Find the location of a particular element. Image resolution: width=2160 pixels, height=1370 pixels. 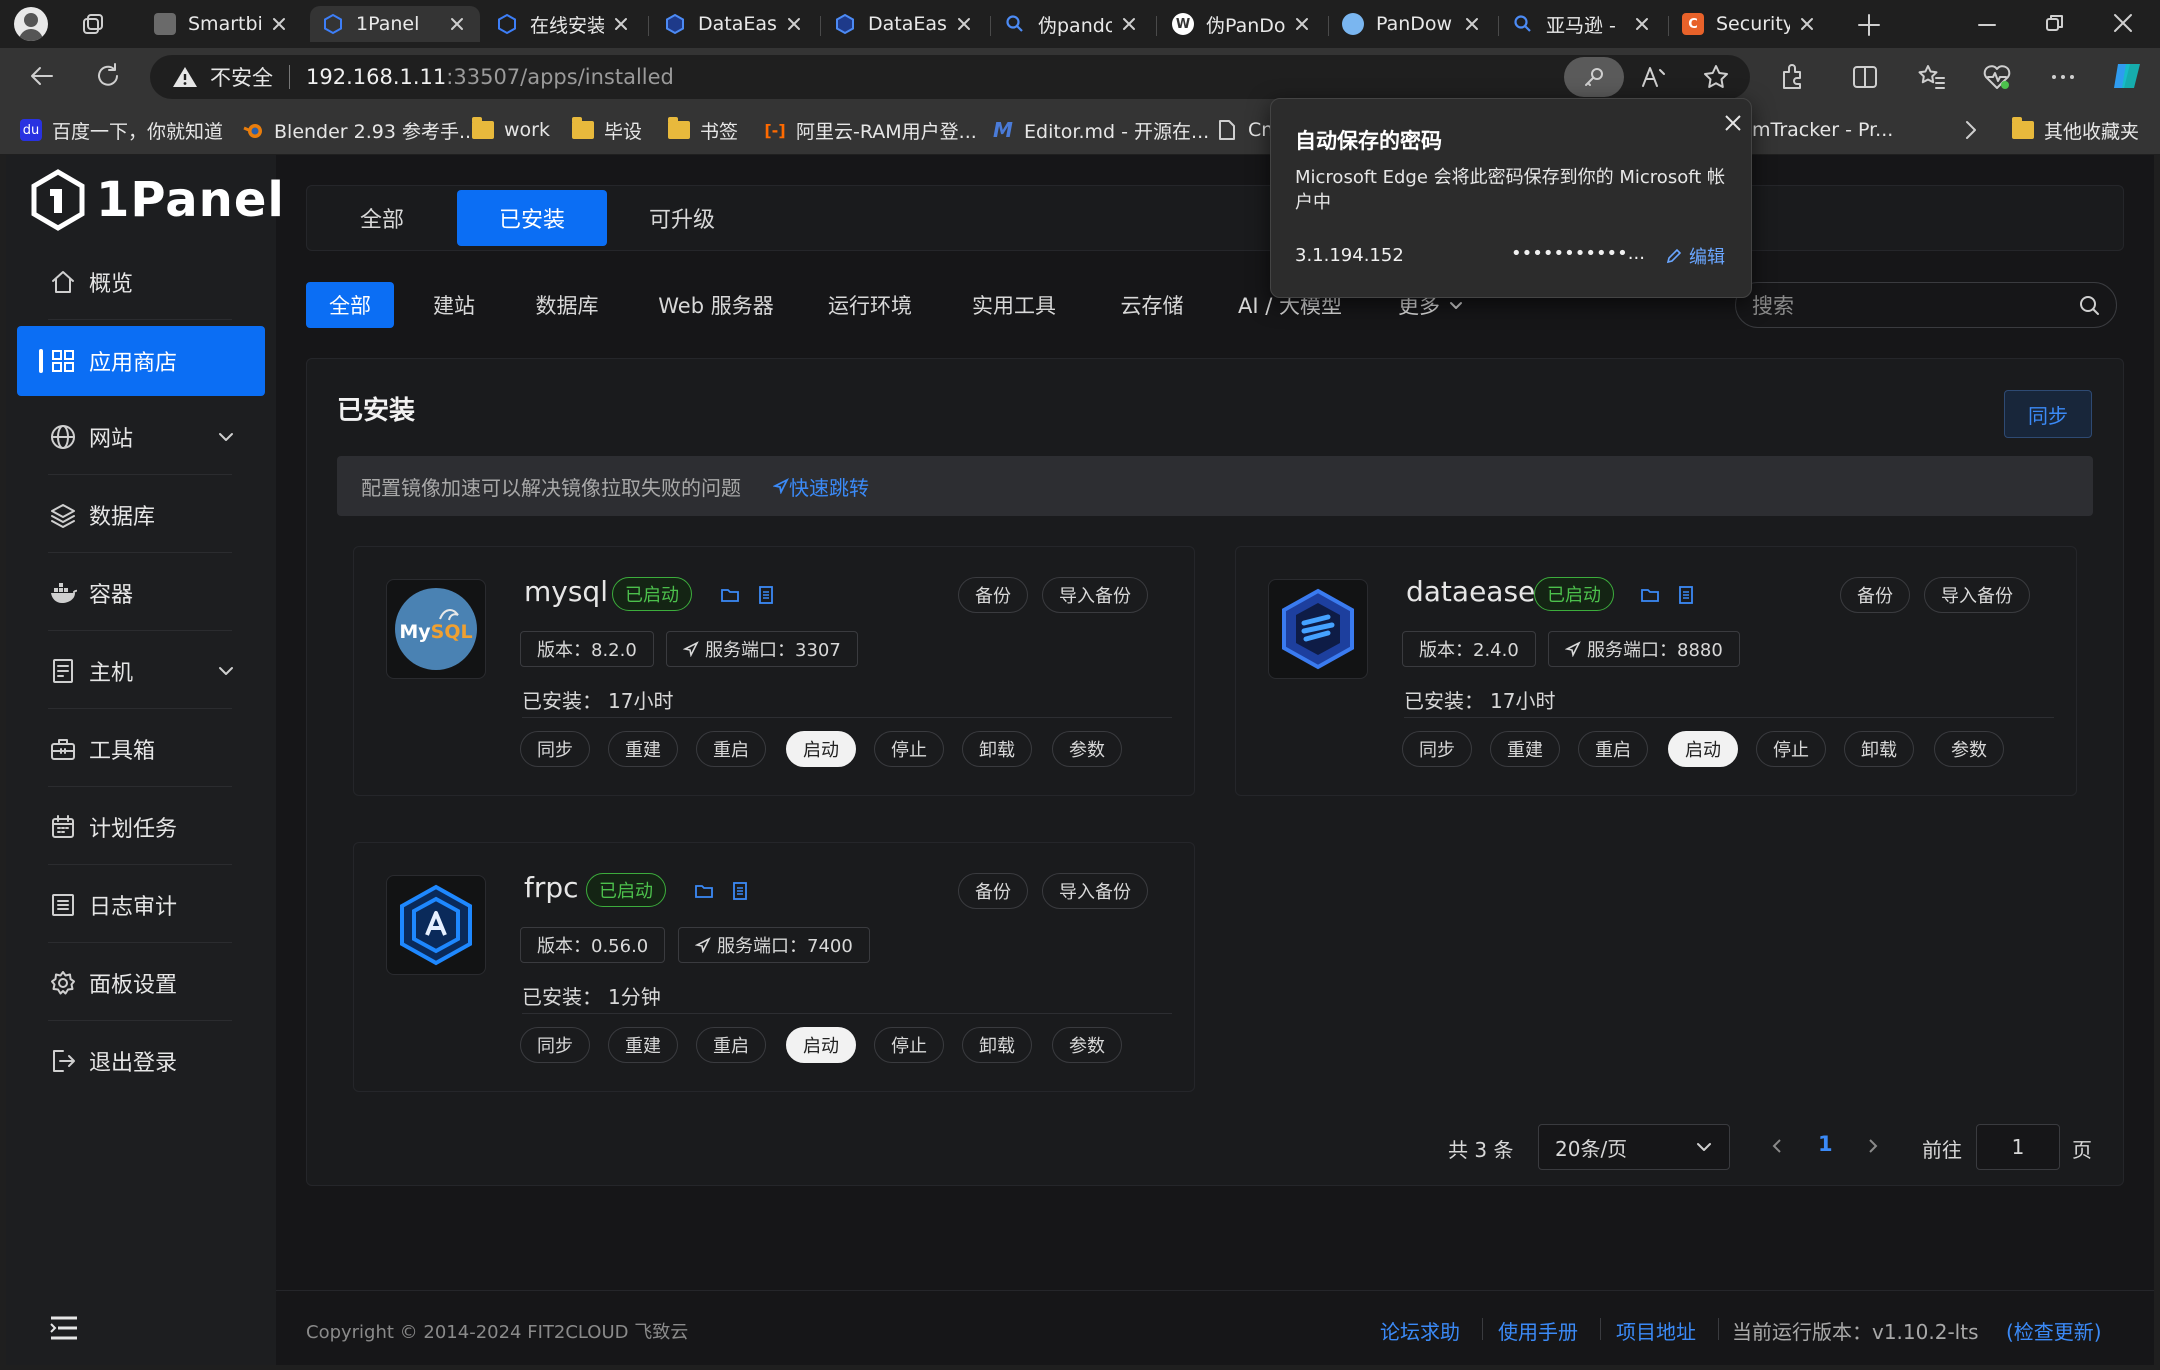

sidebar-item-log-audit: 日志审计 is located at coordinates (141, 905).